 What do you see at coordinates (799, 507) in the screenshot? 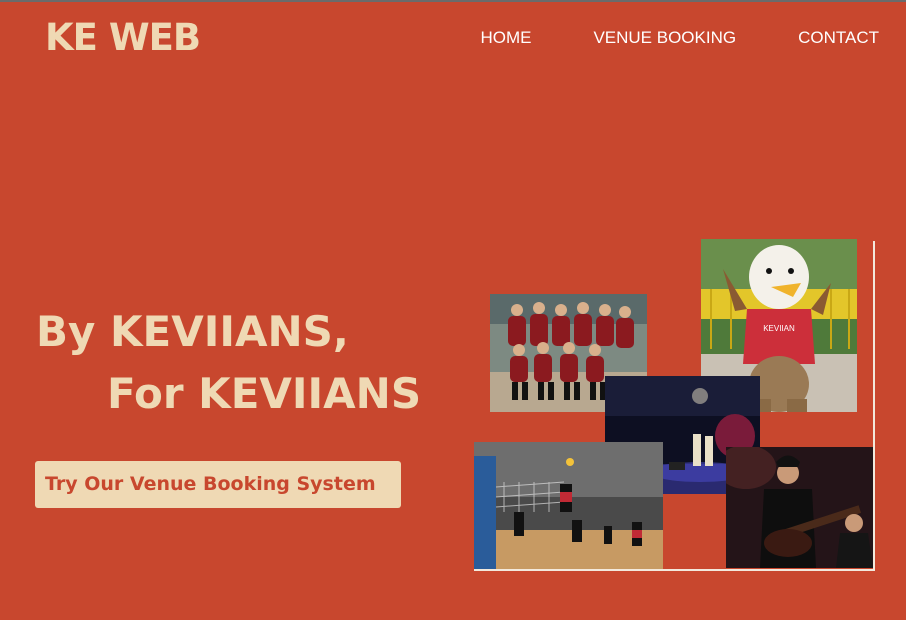
I see `guitarist-photo` at bounding box center [799, 507].